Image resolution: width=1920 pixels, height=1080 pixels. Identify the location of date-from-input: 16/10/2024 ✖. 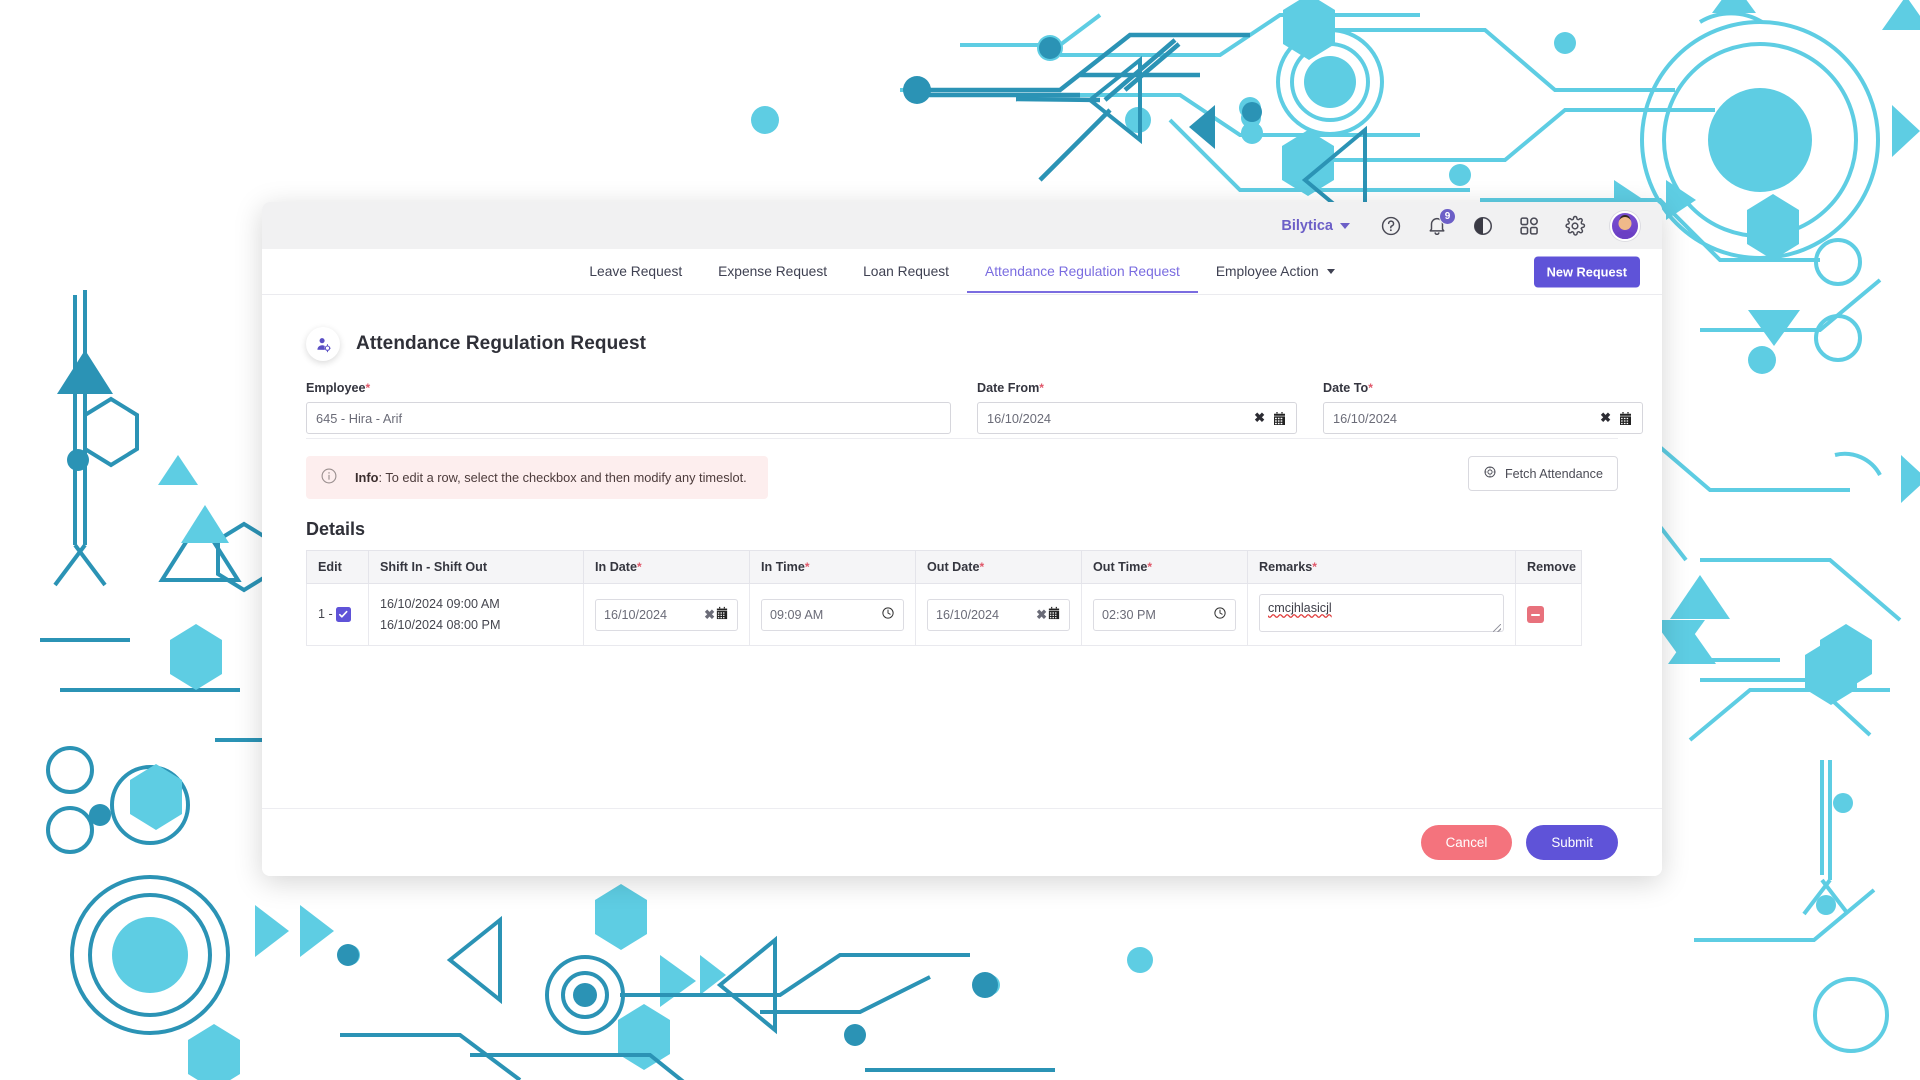
(1137, 418).